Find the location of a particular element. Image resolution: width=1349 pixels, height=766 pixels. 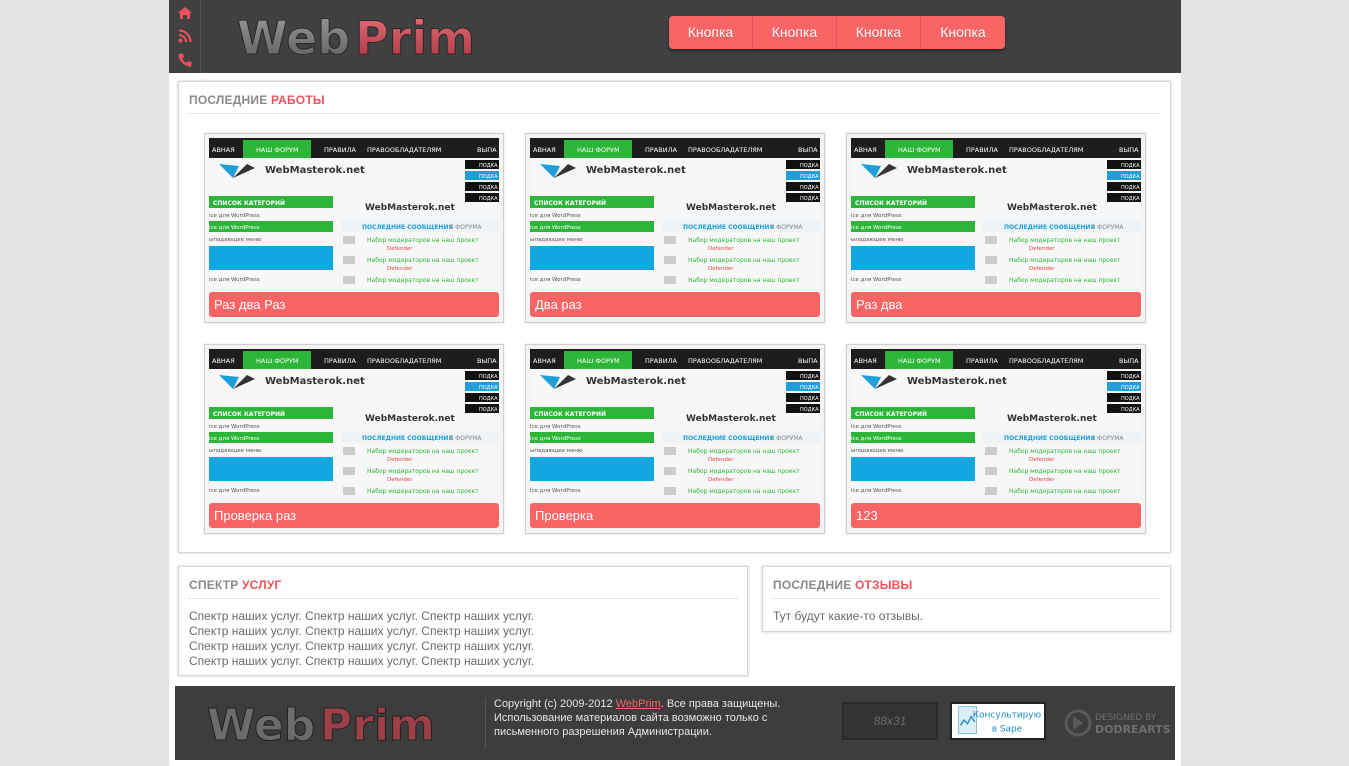

svg-text: ПОСЛЕДНИЕ СООБЩЕНИЯ is located at coordinates (728, 227).